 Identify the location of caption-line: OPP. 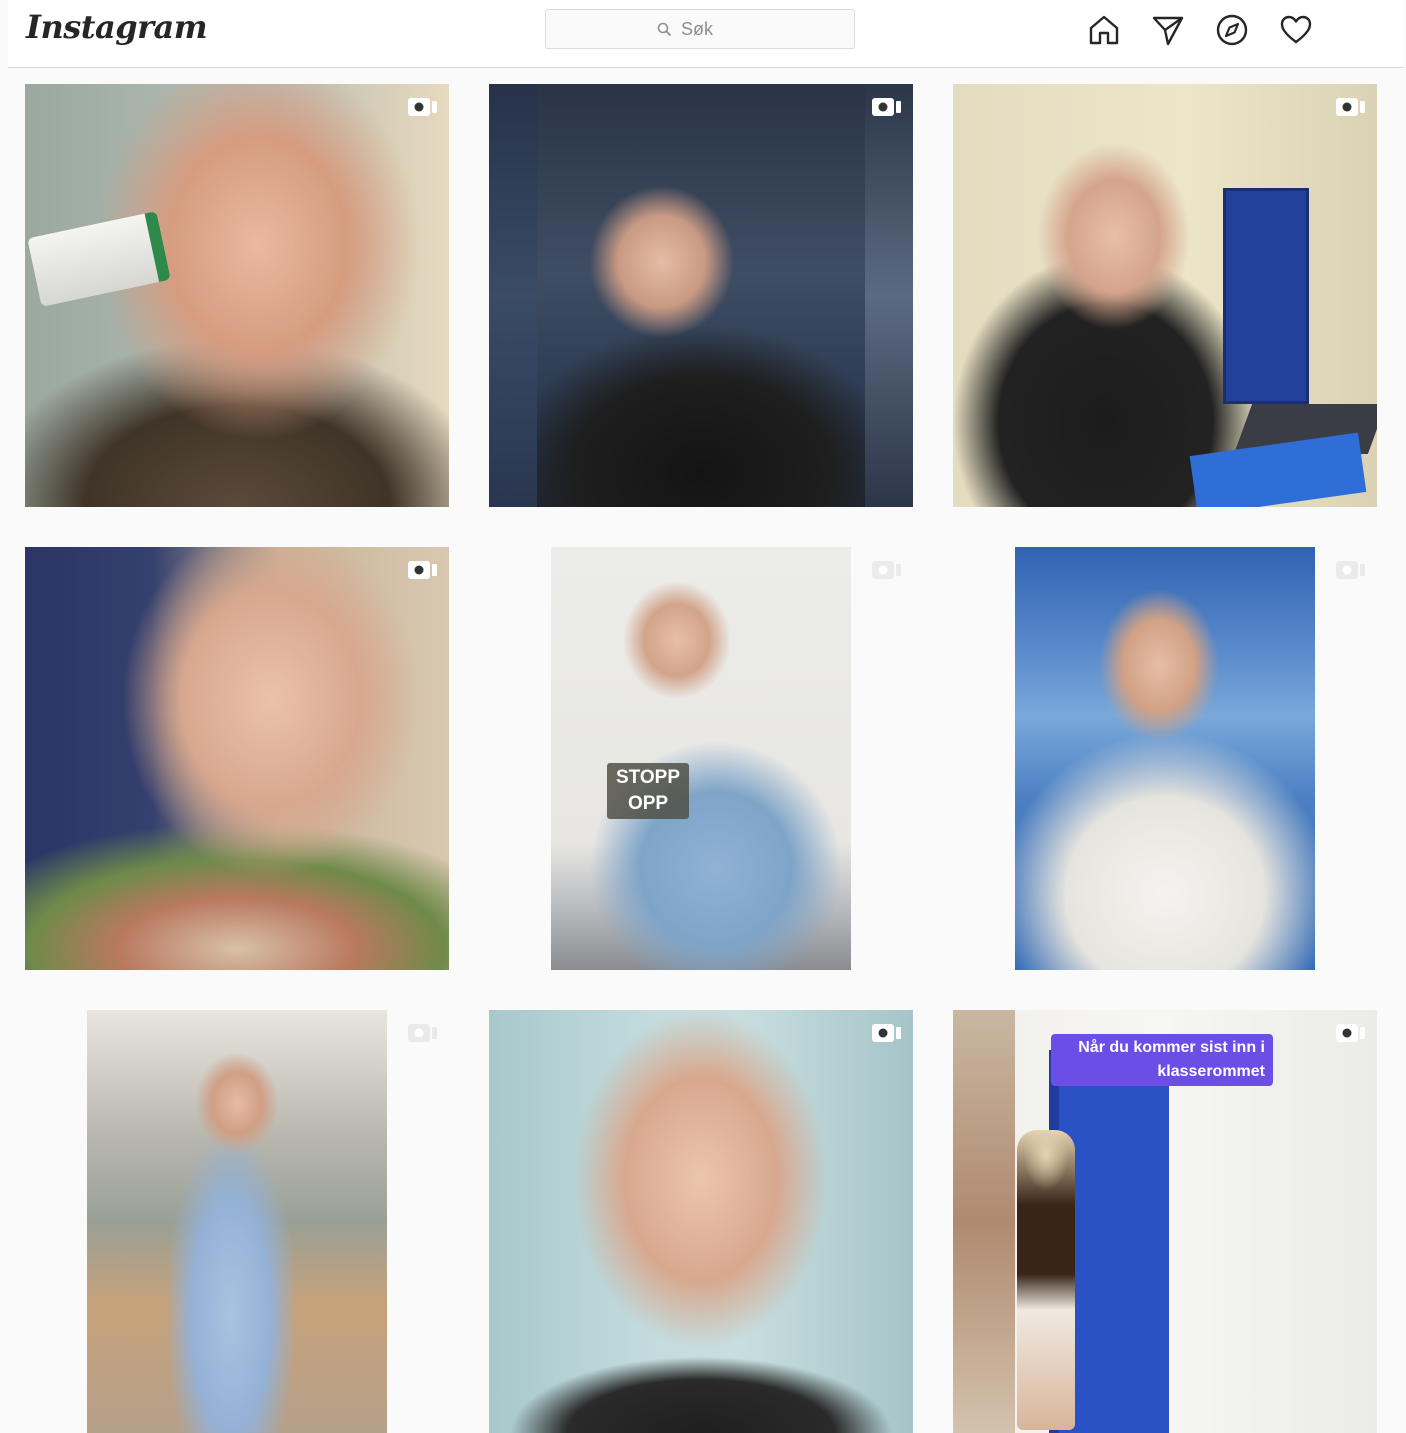
(648, 803).